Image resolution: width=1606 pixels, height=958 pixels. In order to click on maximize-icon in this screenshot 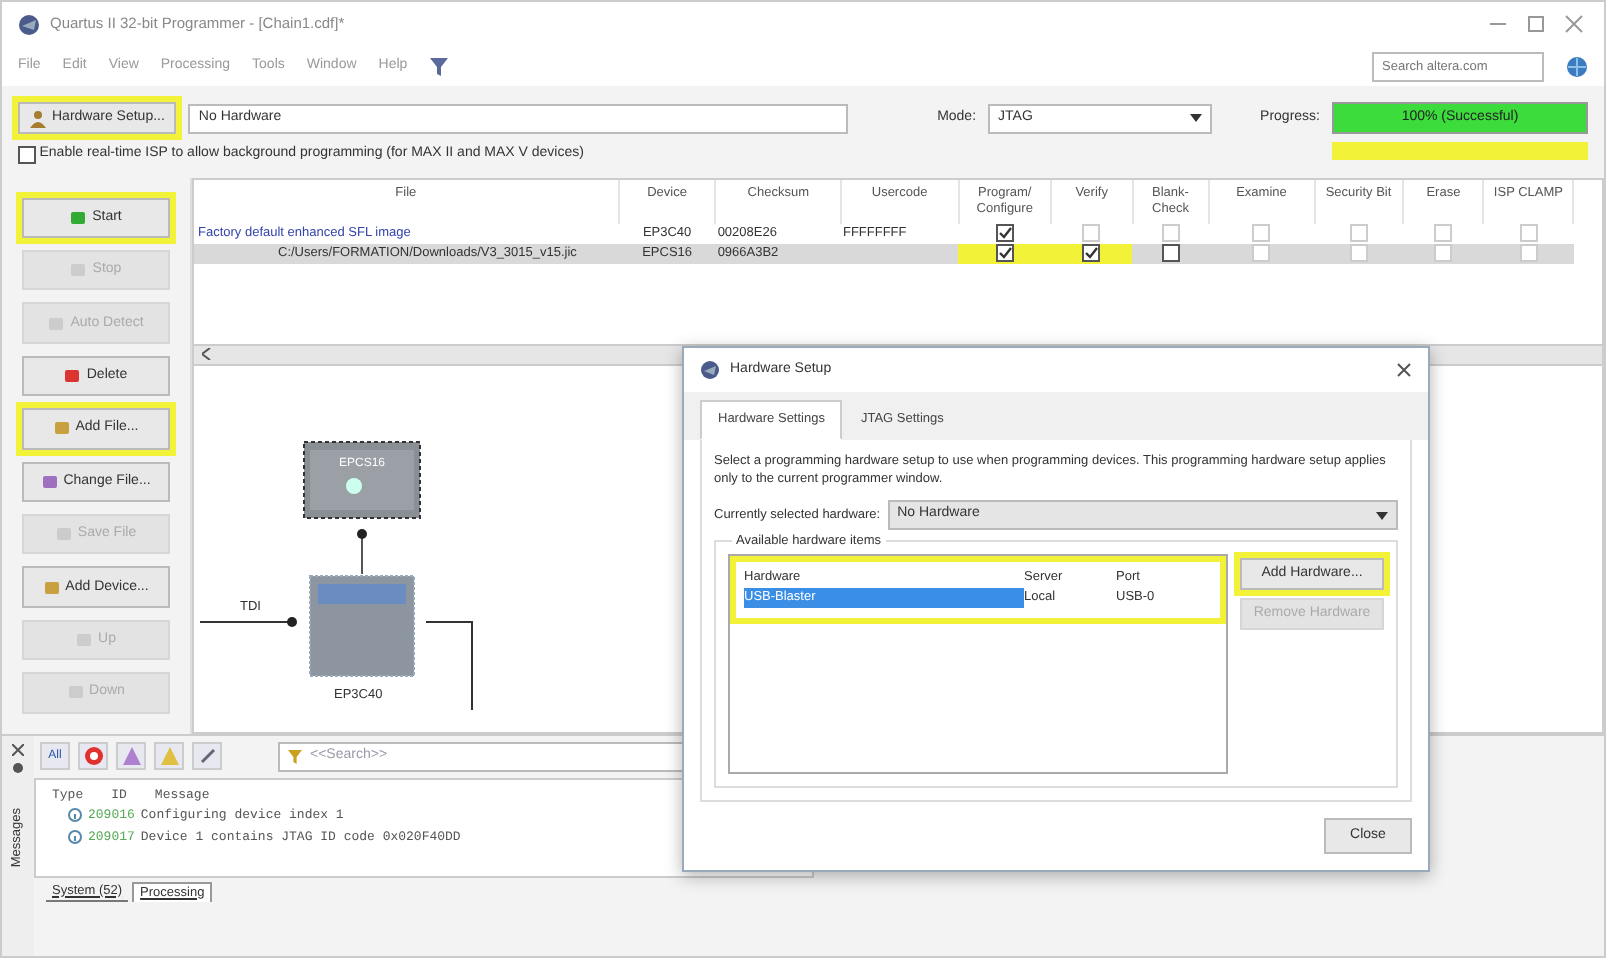, I will do `click(1536, 24)`.